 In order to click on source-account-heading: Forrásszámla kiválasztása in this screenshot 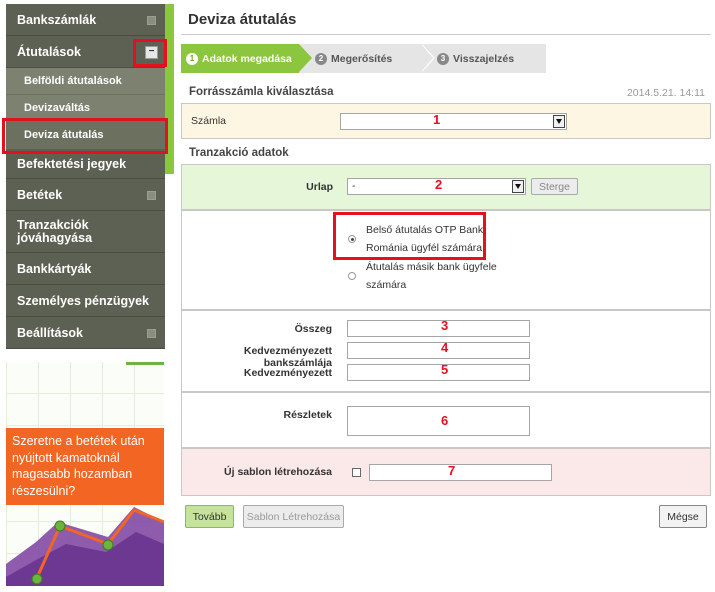, I will do `click(261, 92)`.